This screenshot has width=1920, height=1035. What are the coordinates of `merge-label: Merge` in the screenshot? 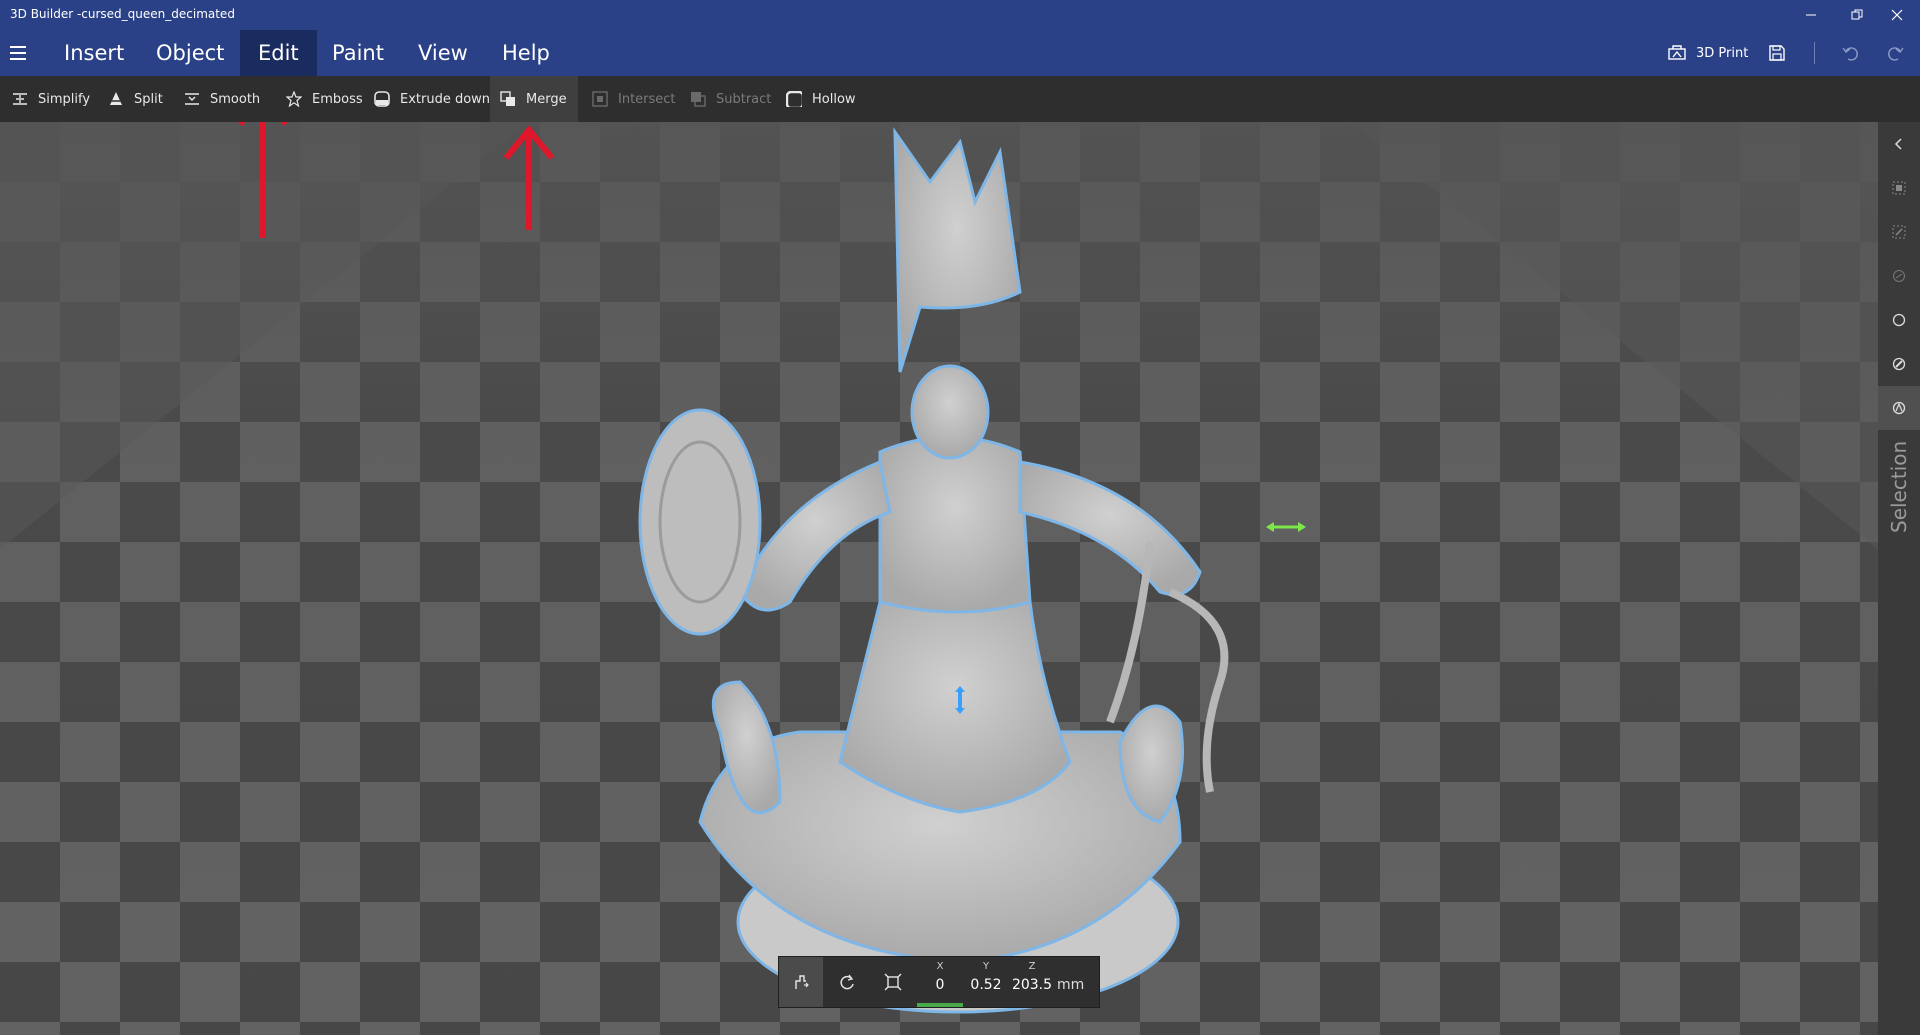 It's located at (546, 99).